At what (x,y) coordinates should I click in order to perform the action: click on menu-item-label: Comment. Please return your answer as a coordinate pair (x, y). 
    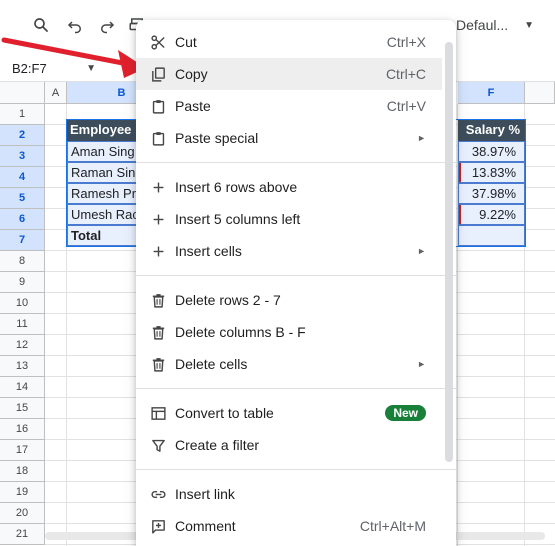
    Looking at the image, I should click on (205, 526).